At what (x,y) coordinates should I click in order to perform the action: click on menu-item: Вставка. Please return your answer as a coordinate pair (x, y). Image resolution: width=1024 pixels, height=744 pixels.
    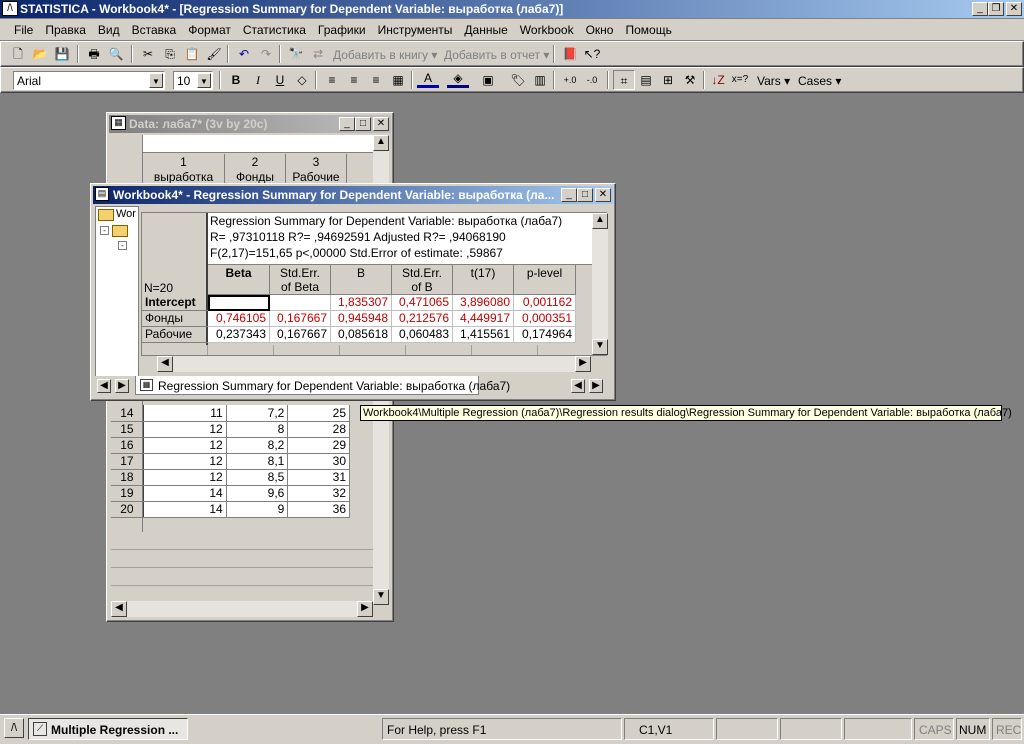
    Looking at the image, I should click on (154, 30).